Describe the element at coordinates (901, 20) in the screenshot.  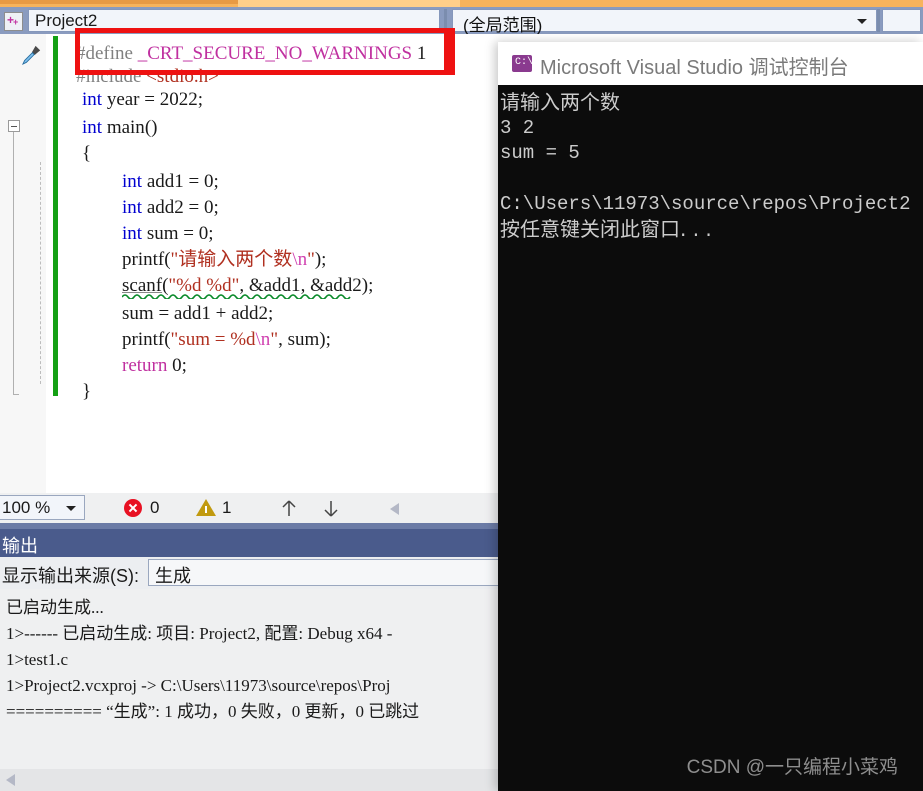
I see `member-selector-combo` at that location.